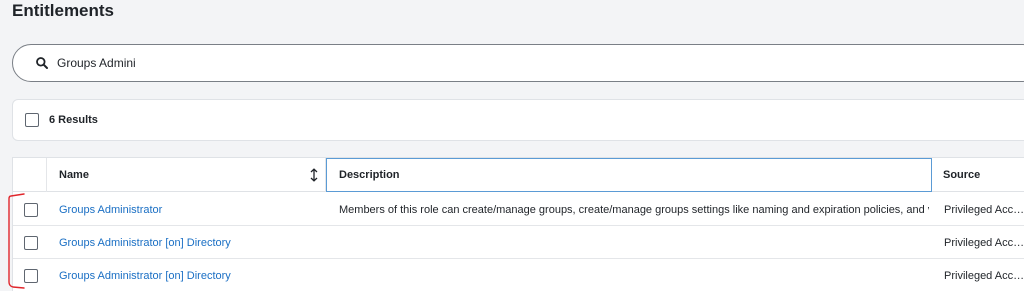  I want to click on search-input: Groups Admini, so click(518, 63).